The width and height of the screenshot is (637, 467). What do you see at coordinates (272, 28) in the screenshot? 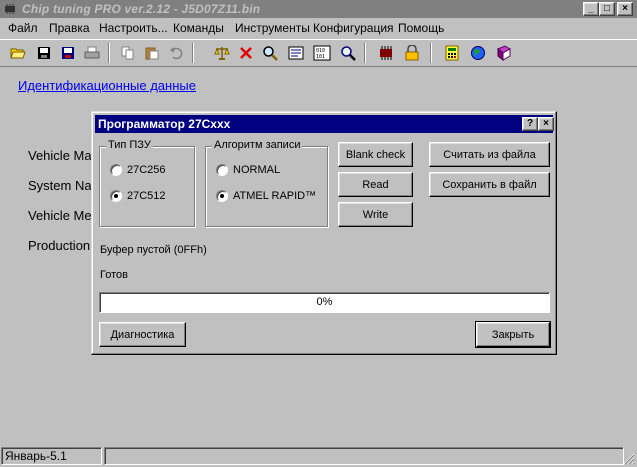
I see `menu-tools: Инструменты` at bounding box center [272, 28].